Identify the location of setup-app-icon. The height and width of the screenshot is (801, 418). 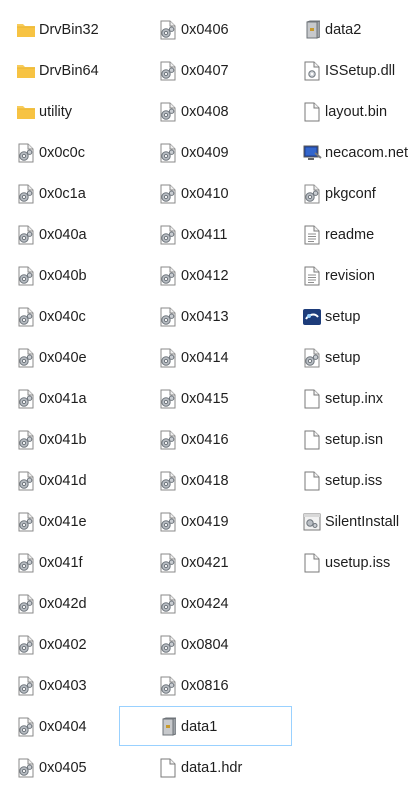
(312, 317).